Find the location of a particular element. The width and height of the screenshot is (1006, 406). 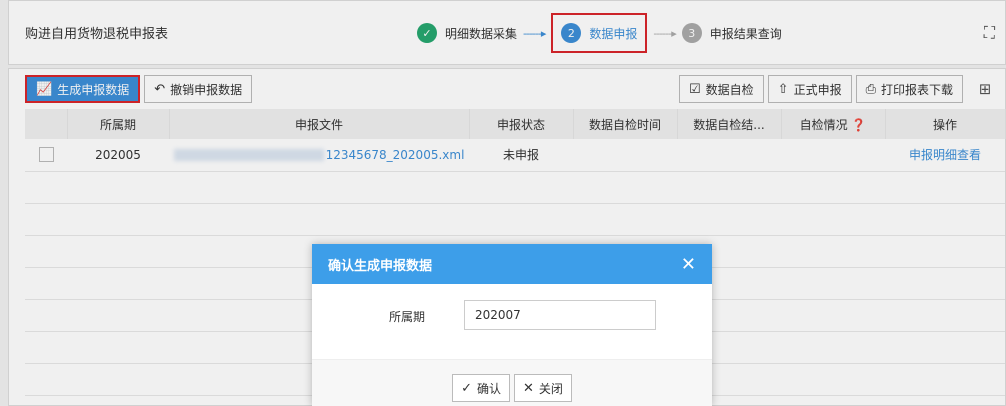

close-button: ✕ 关闭 is located at coordinates (543, 388).